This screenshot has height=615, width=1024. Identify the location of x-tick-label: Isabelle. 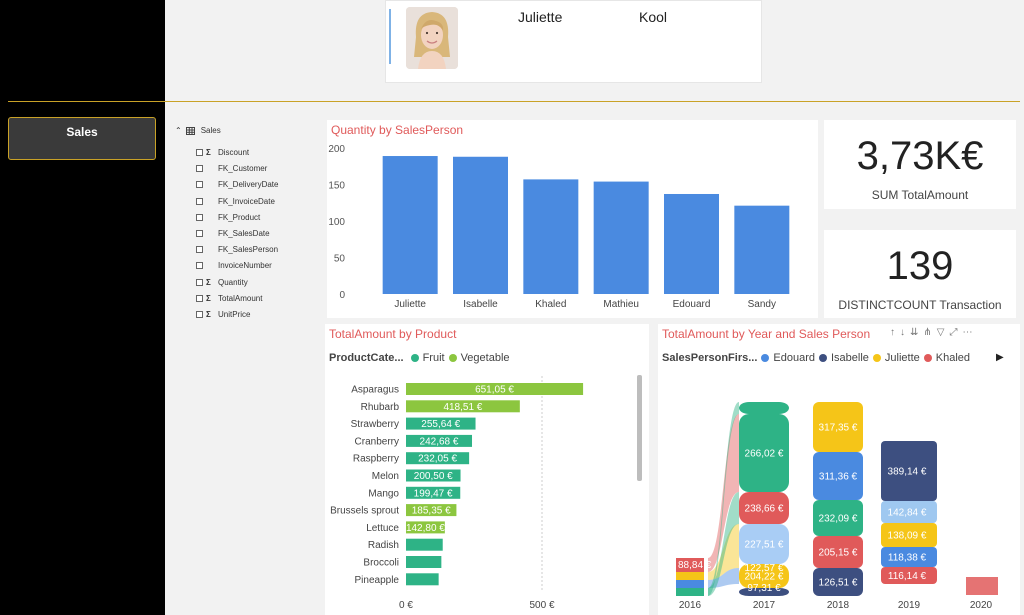
(480, 304).